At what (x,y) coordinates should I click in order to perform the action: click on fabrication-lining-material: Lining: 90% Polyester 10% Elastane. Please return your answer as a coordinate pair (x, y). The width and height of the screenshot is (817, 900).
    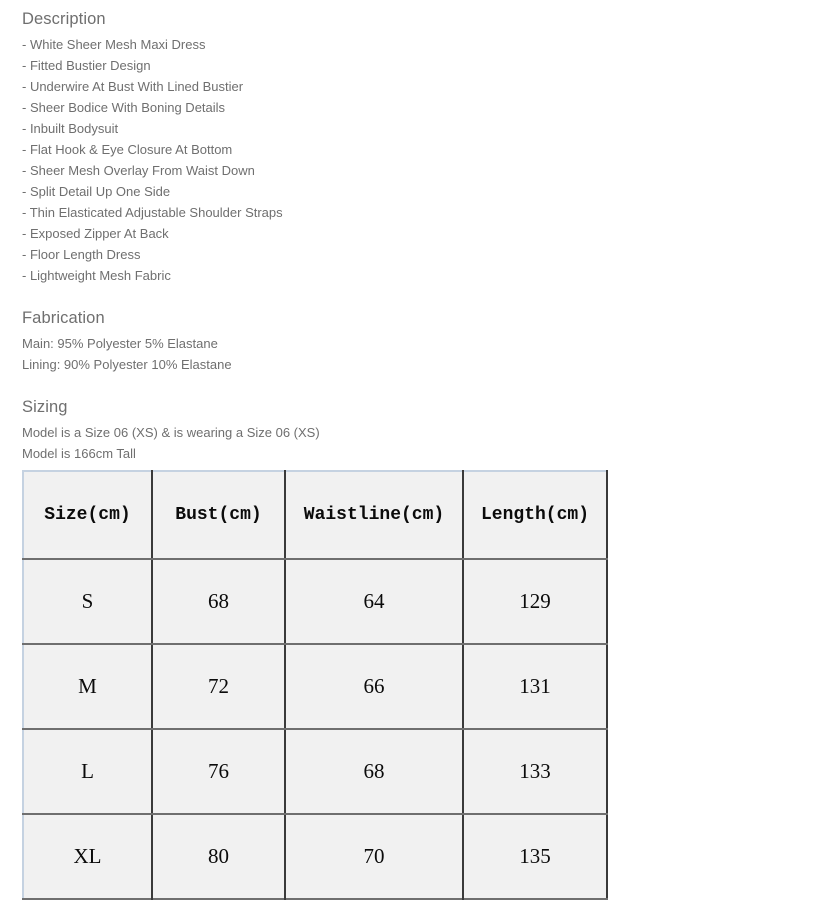
    Looking at the image, I should click on (127, 364).